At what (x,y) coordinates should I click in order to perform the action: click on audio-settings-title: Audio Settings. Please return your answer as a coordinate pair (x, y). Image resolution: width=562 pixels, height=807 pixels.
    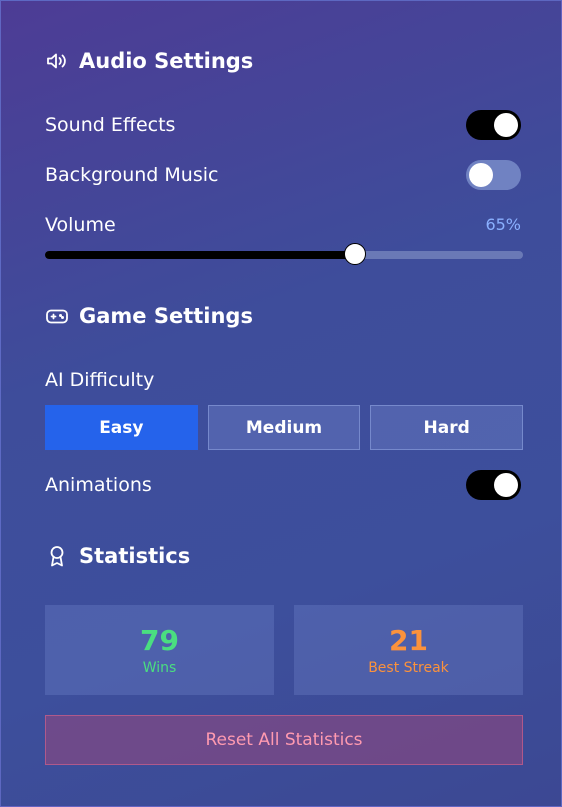
    Looking at the image, I should click on (166, 61).